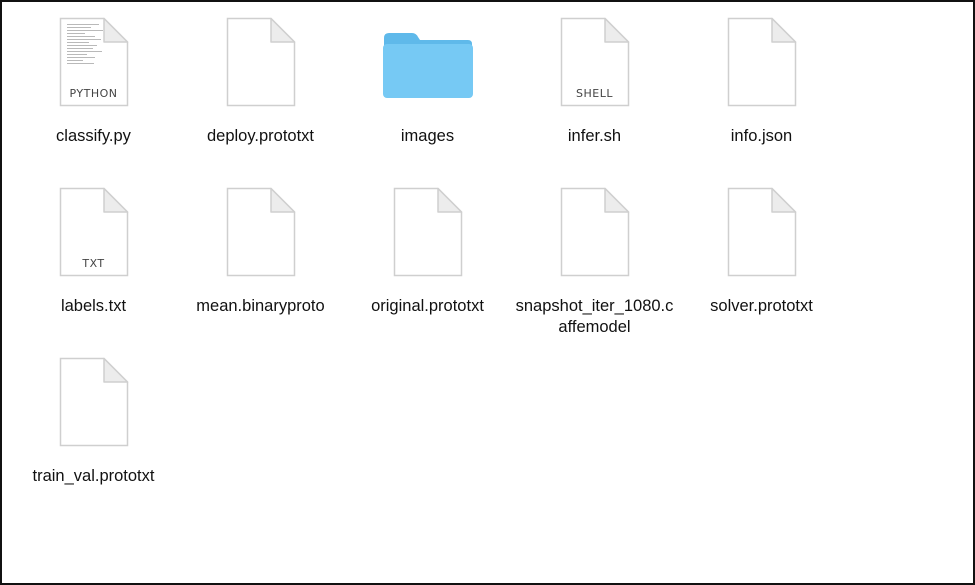 The image size is (975, 585). I want to click on file-item: mean.binaryproto, so click(260, 271).